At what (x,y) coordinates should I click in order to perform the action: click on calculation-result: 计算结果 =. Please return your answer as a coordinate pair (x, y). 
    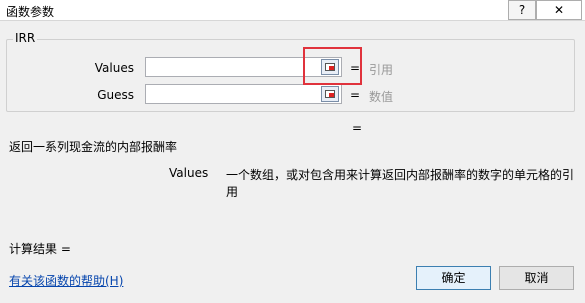
    Looking at the image, I should click on (40, 249).